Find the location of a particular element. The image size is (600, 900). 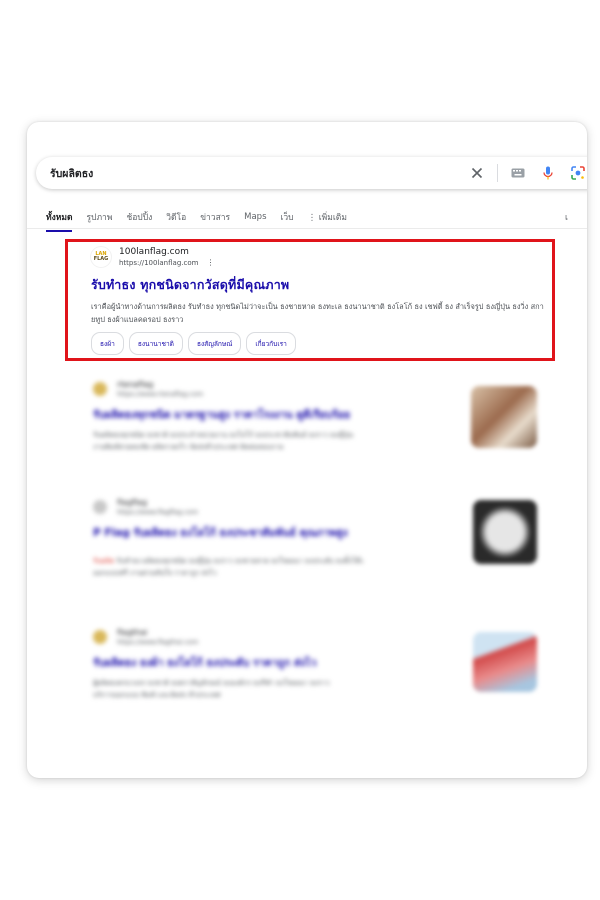

site-url: https://100lanflag.com is located at coordinates (159, 262).